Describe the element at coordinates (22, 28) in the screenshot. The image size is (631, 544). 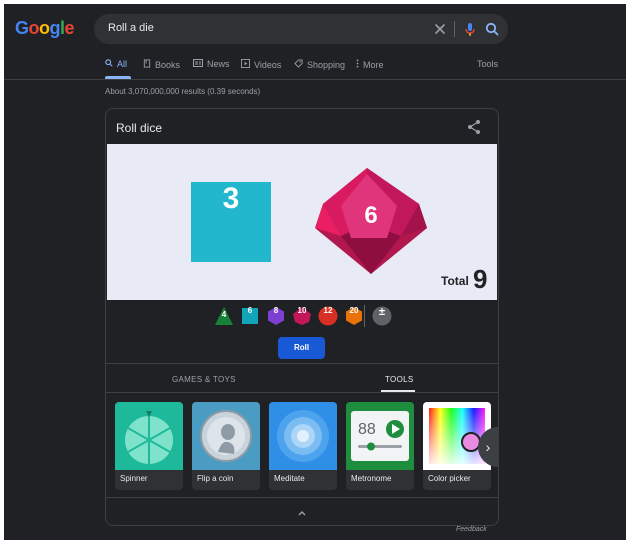
I see `logo-letter: G` at that location.